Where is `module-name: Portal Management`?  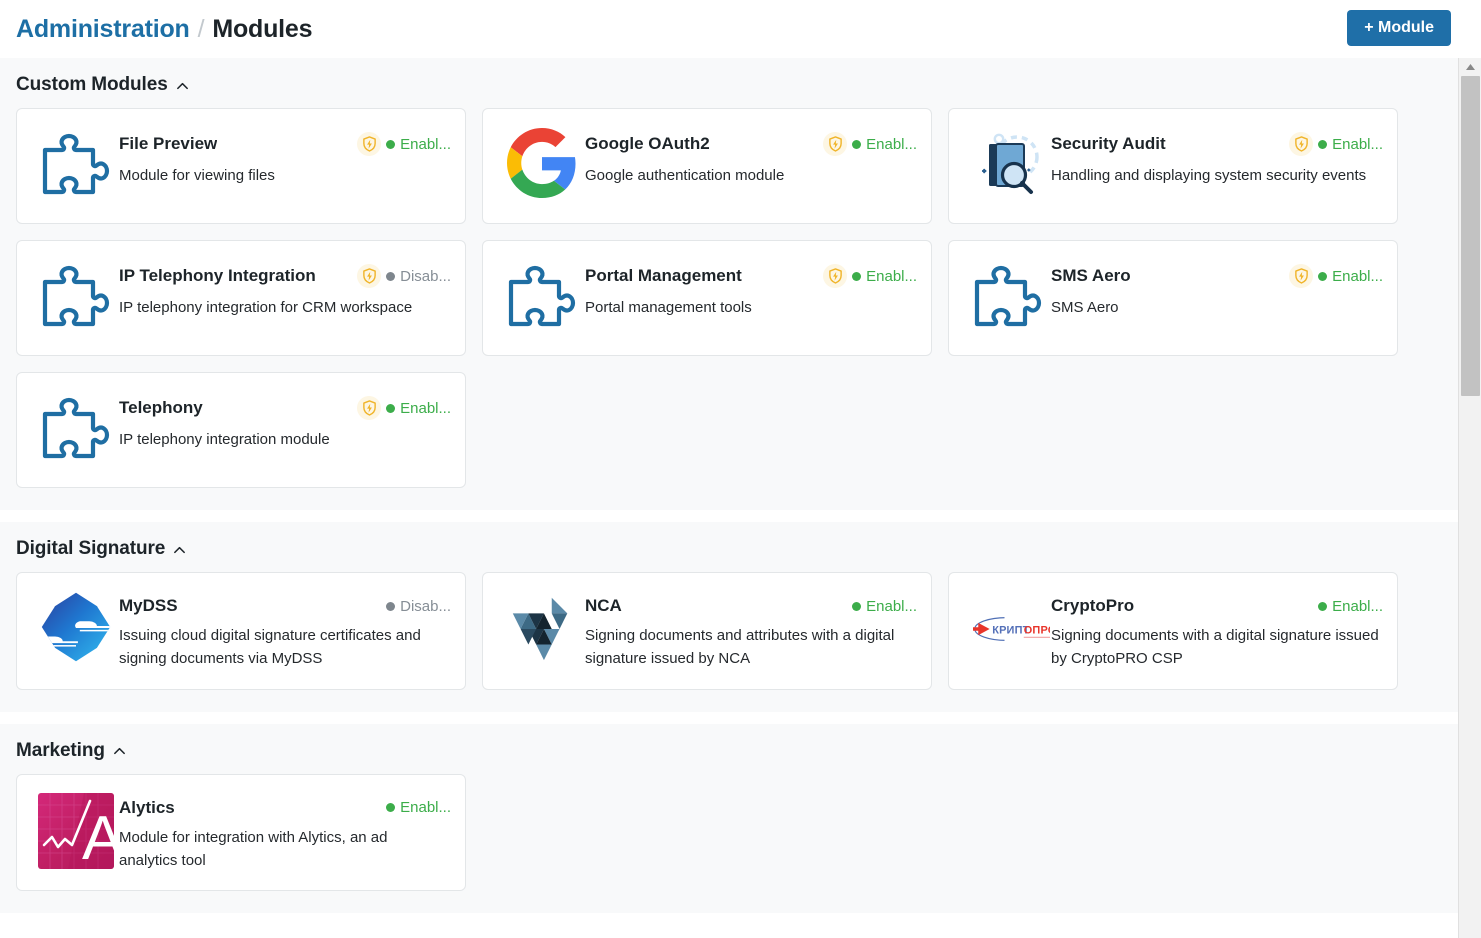
module-name: Portal Management is located at coordinates (663, 275).